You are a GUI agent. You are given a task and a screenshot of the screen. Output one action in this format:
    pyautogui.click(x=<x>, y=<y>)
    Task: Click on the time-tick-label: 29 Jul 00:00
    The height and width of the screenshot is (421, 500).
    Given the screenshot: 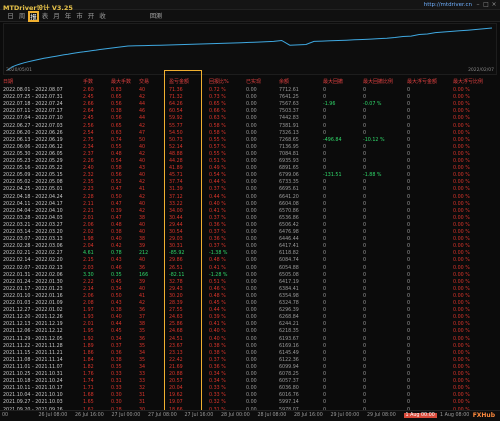 What is the action you would take?
    pyautogui.click(x=345, y=415)
    